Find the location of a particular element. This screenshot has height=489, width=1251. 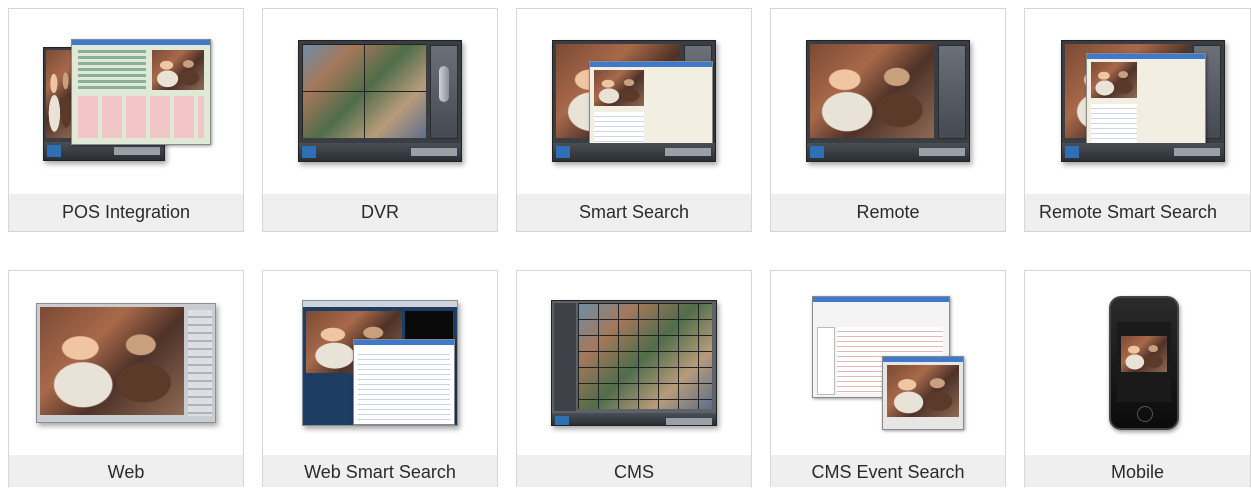

tile-label: Web is located at coordinates (126, 471).